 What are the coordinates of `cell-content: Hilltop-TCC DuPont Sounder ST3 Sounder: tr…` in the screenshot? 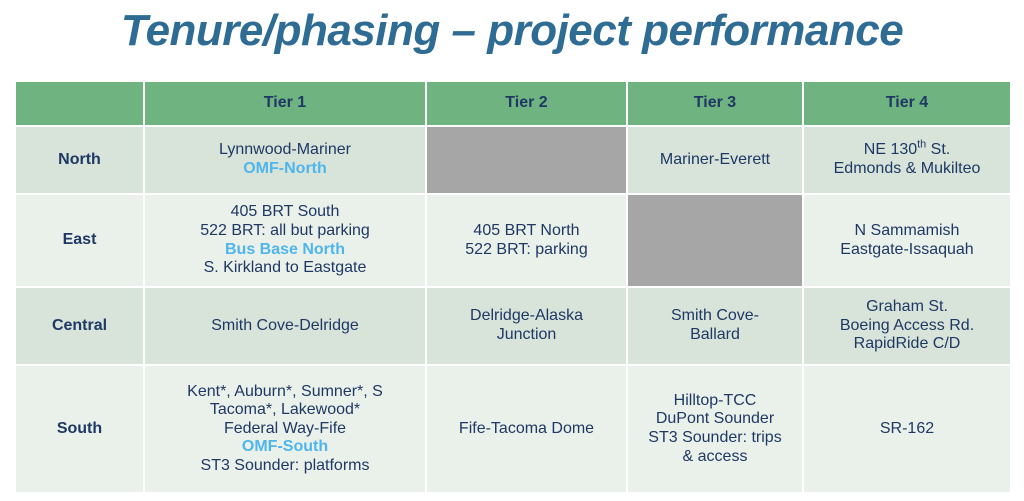 It's located at (715, 429).